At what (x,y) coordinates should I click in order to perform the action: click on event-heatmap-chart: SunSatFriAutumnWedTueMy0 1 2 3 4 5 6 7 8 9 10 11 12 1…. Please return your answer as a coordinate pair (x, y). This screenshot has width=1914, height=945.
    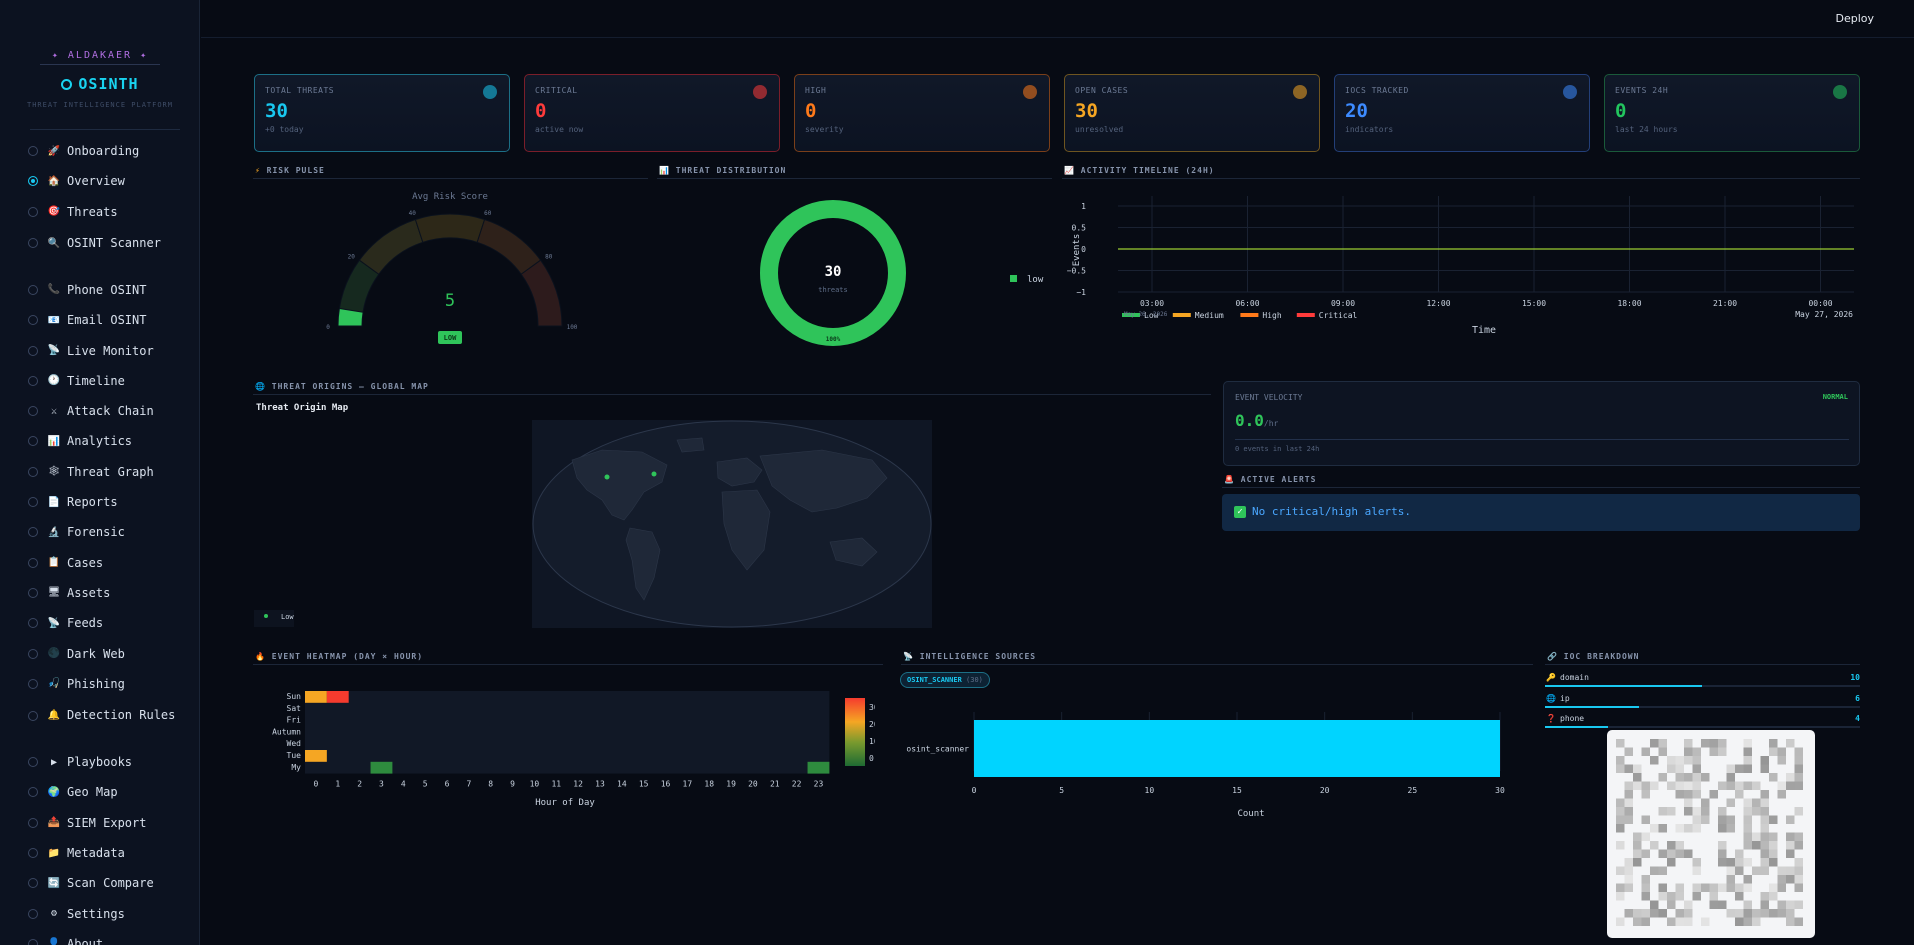
    Looking at the image, I should click on (573, 749).